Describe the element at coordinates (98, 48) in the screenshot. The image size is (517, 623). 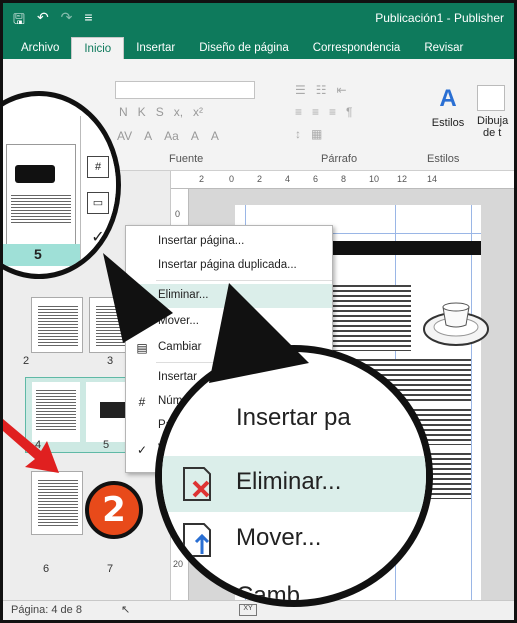
I see `tab-inicio: Inicio` at that location.